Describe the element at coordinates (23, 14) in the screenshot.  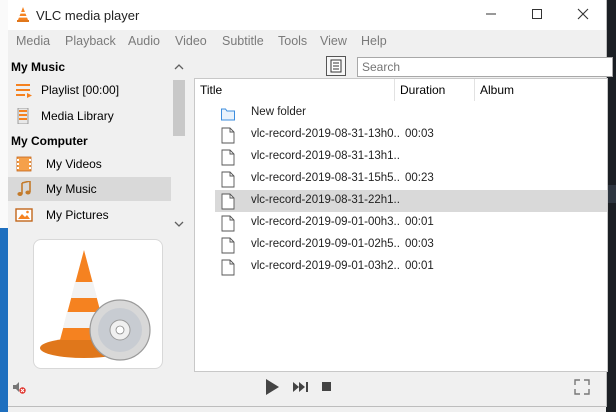
I see `vlc-cone-icon` at that location.